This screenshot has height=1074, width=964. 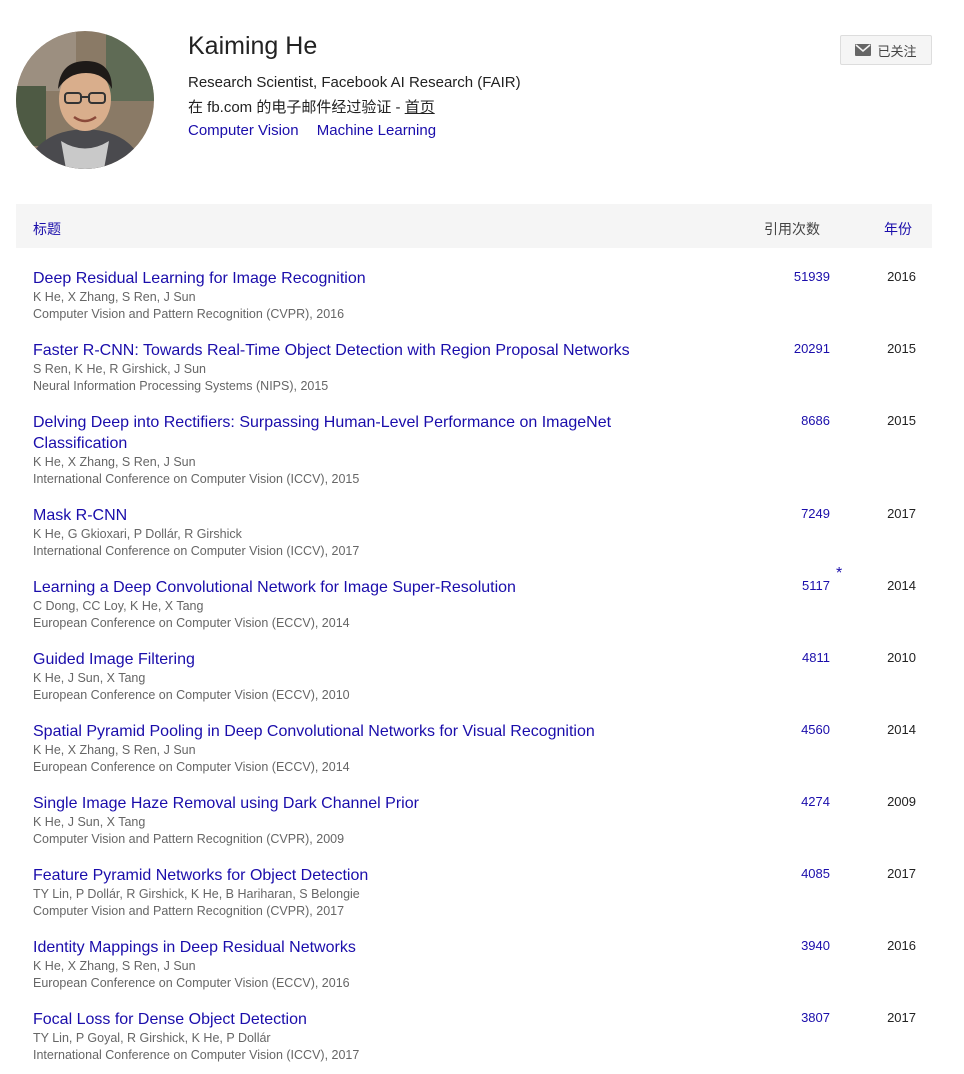 What do you see at coordinates (810, 348) in the screenshot?
I see `citation-count: 20291` at bounding box center [810, 348].